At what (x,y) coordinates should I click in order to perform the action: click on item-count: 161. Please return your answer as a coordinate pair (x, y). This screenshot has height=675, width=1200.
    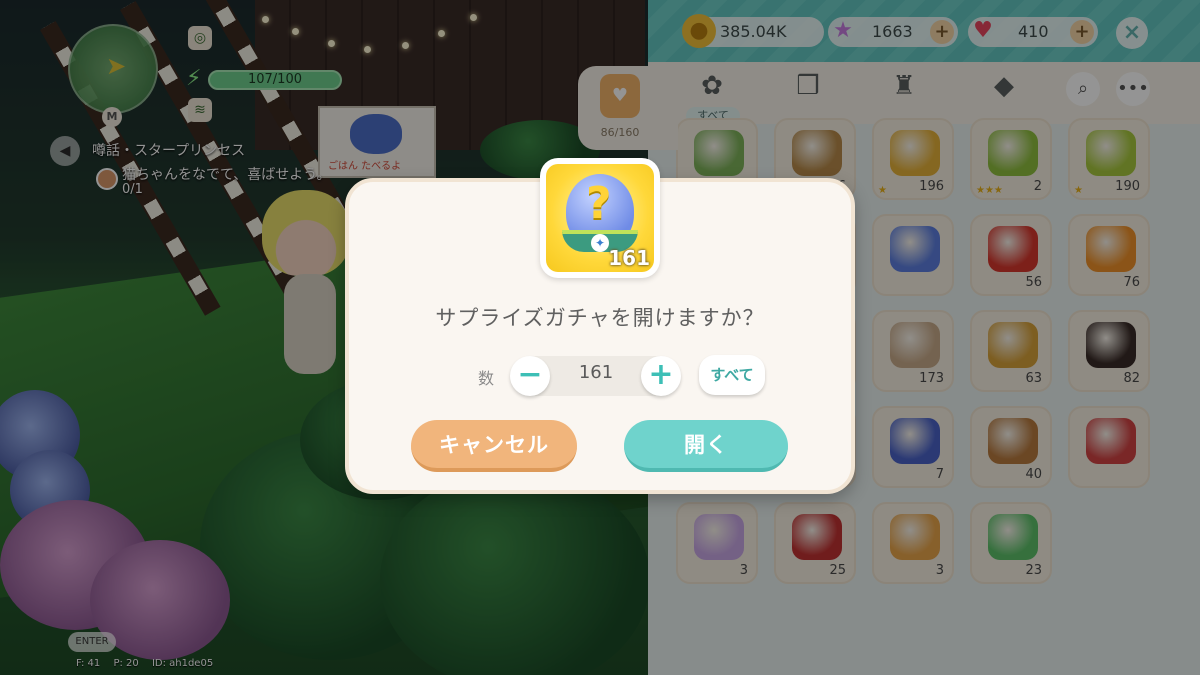
    Looking at the image, I should click on (629, 258).